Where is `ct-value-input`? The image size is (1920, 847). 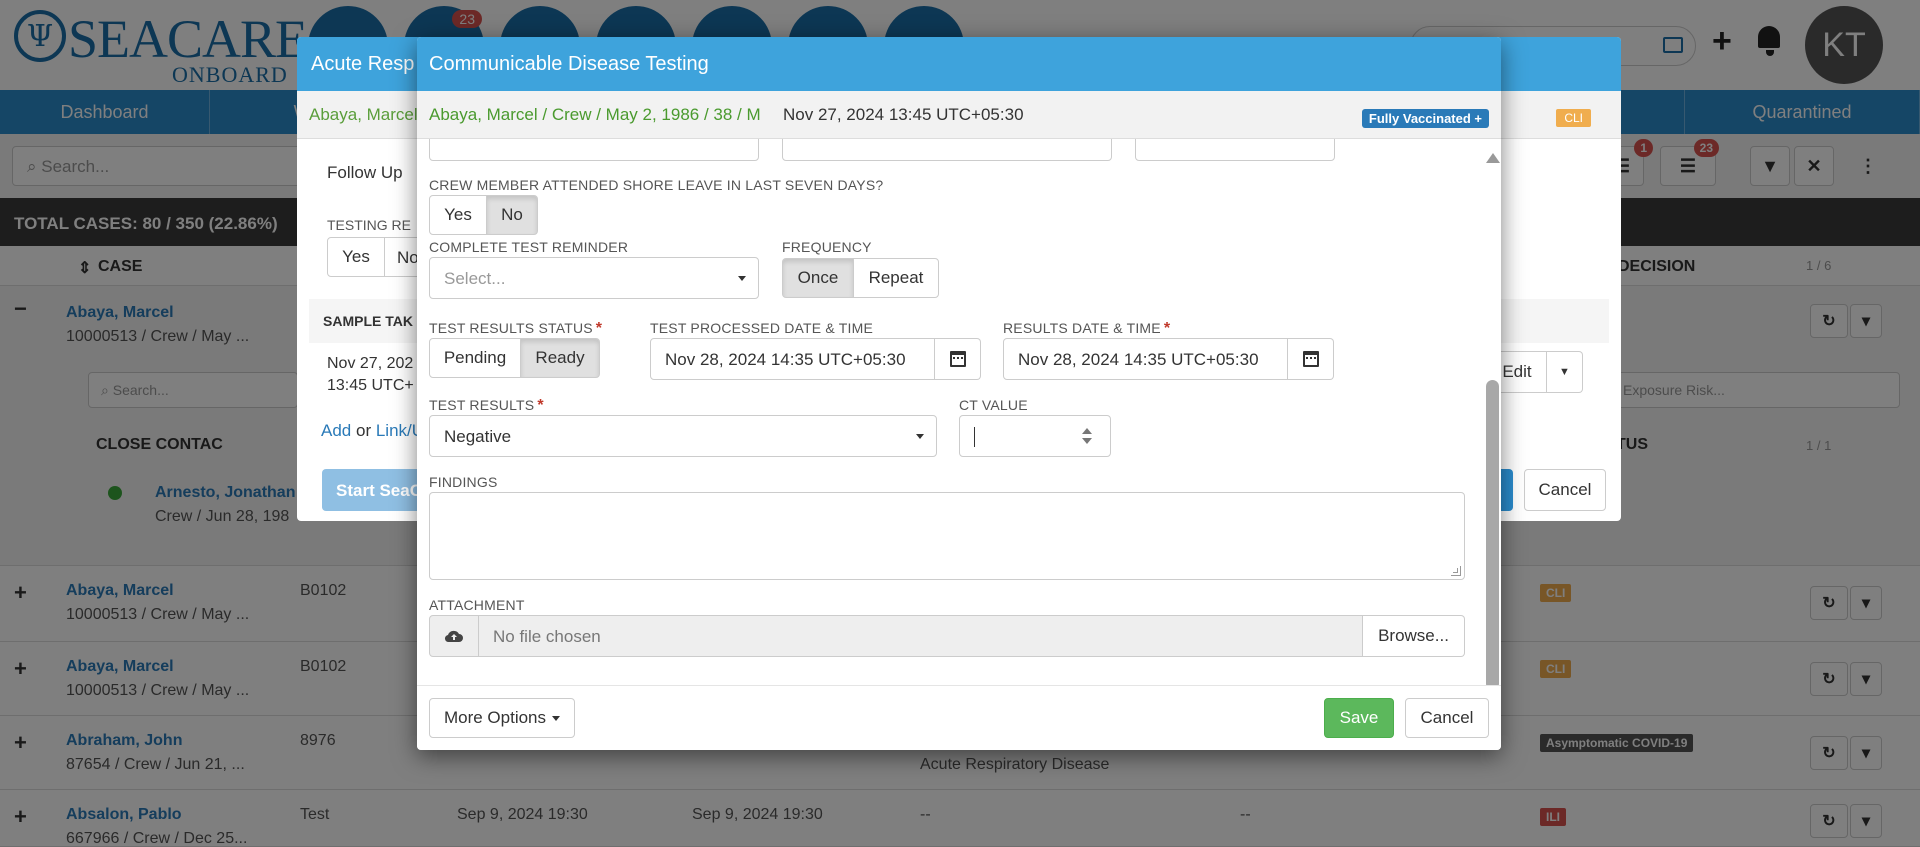 ct-value-input is located at coordinates (1035, 436).